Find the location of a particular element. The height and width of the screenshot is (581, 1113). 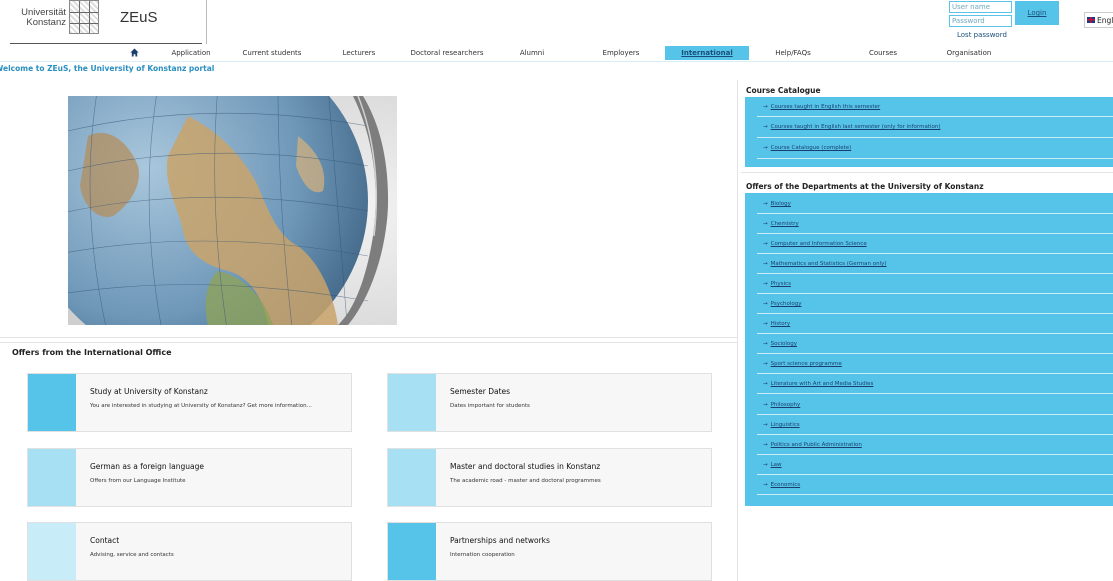

dept-link-sport-science: → Sport science programme is located at coordinates (802, 364).